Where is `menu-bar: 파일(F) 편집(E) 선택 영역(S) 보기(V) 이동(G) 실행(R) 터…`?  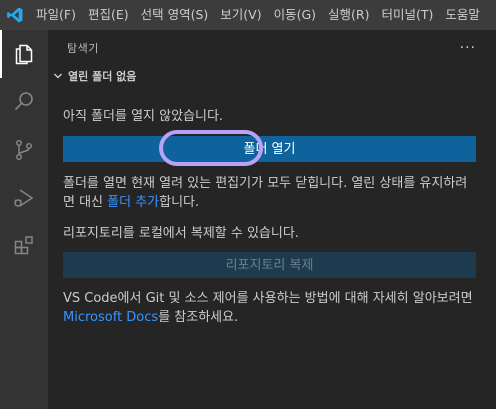
menu-bar: 파일(F) 편집(E) 선택 영역(S) 보기(V) 이동(G) 실행(R) 터… is located at coordinates (248, 15).